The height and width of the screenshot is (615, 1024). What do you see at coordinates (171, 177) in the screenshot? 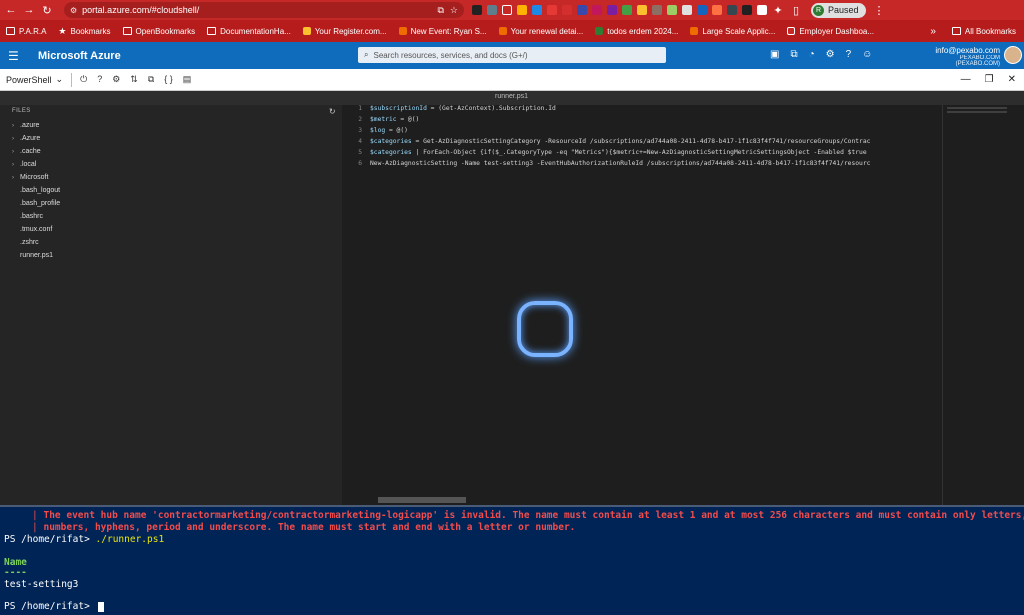
I see `folder-item: › Microsoft` at bounding box center [171, 177].